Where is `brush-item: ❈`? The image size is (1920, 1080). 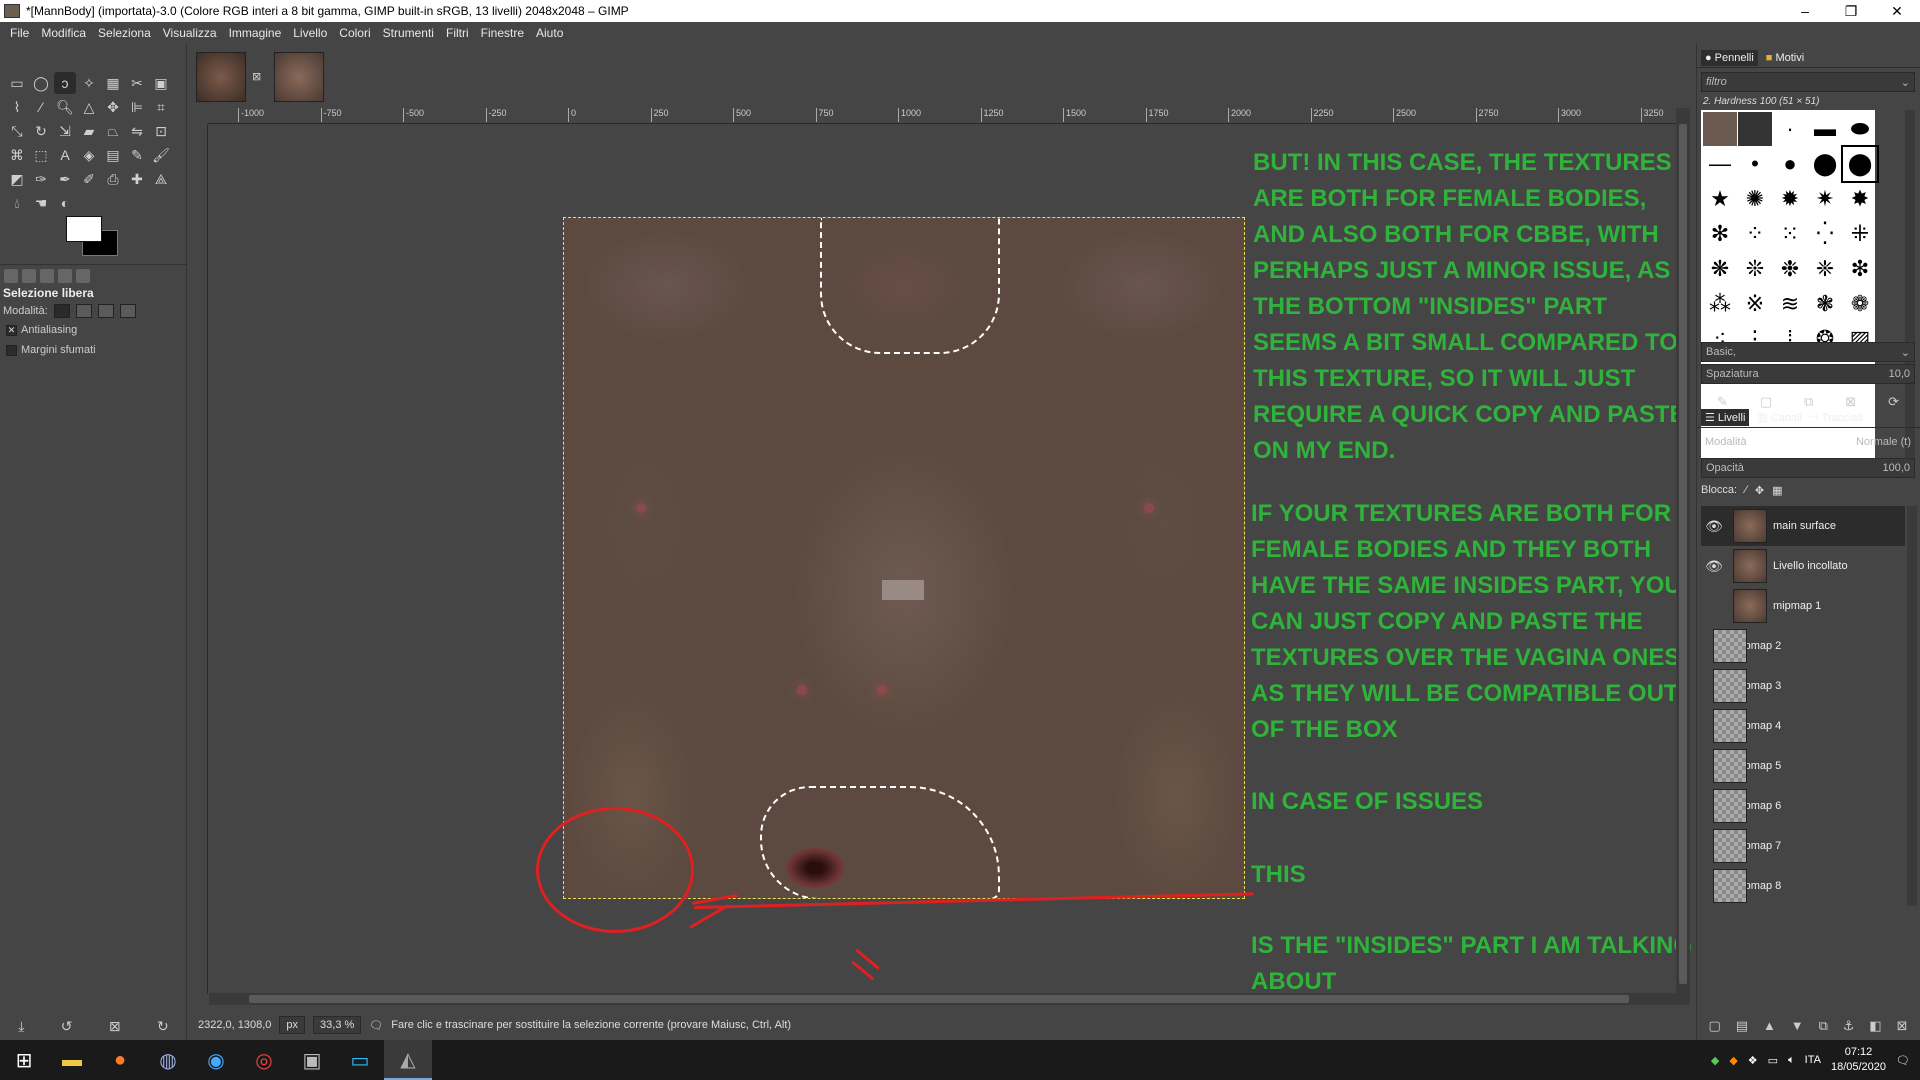
brush-item: ❈ is located at coordinates (1825, 269).